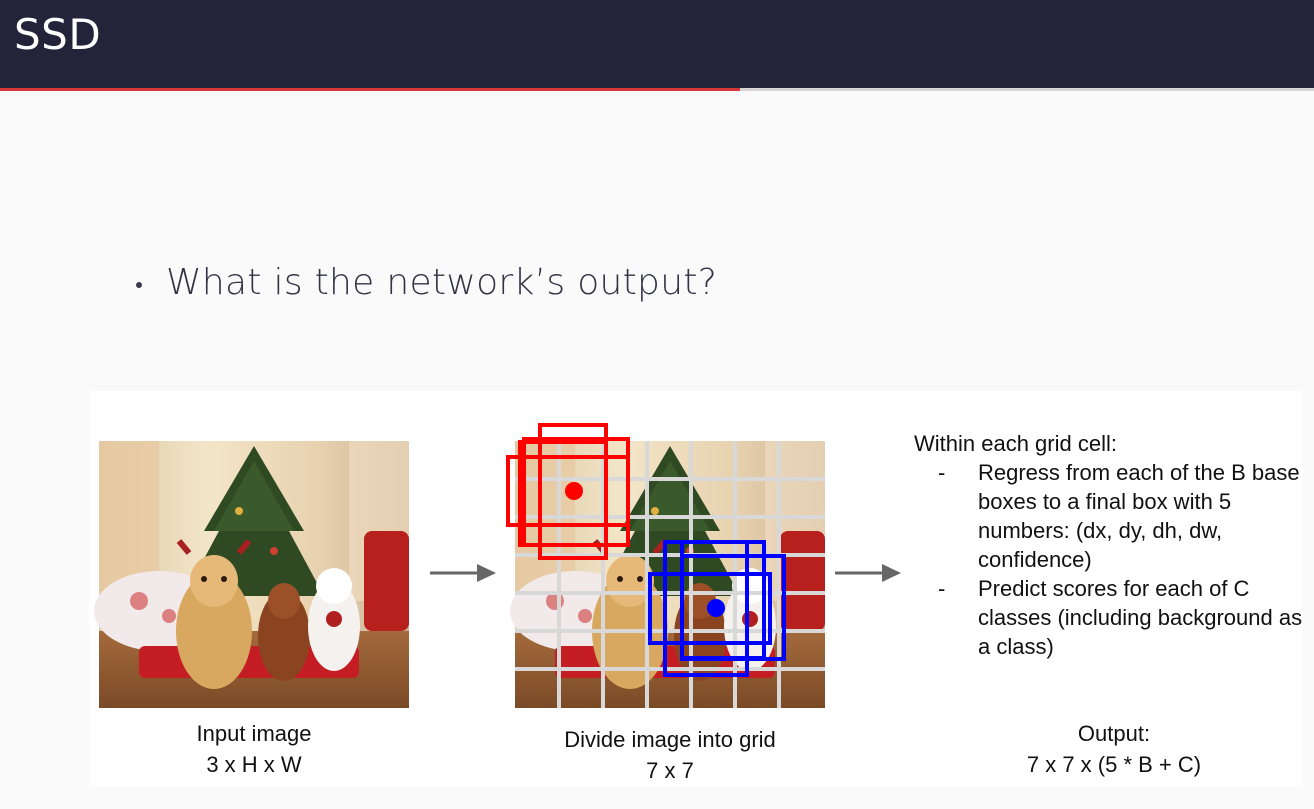  What do you see at coordinates (670, 755) in the screenshot?
I see `grid-image-caption: Divide image into grid 7 x 7` at bounding box center [670, 755].